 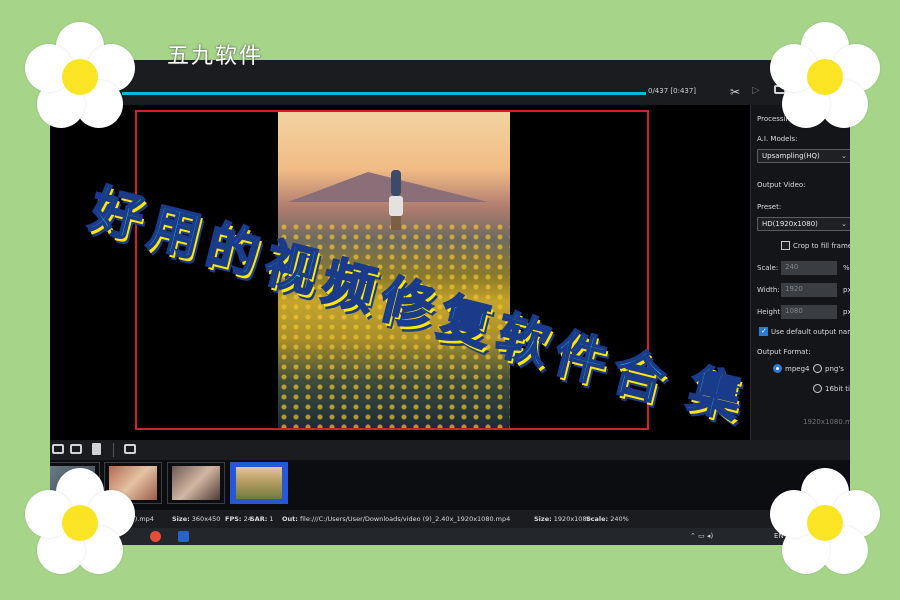 What do you see at coordinates (290, 519) in the screenshot?
I see `out-label: Out:` at bounding box center [290, 519].